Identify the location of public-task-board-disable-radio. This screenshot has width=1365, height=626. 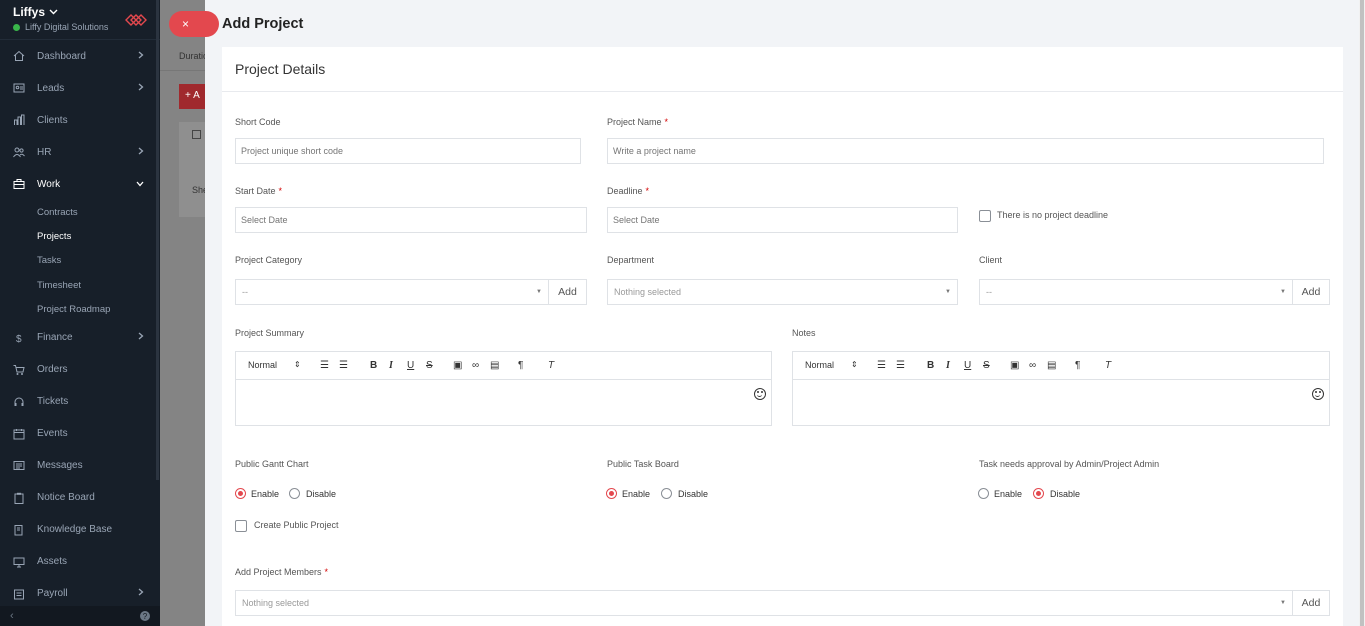
(666, 493).